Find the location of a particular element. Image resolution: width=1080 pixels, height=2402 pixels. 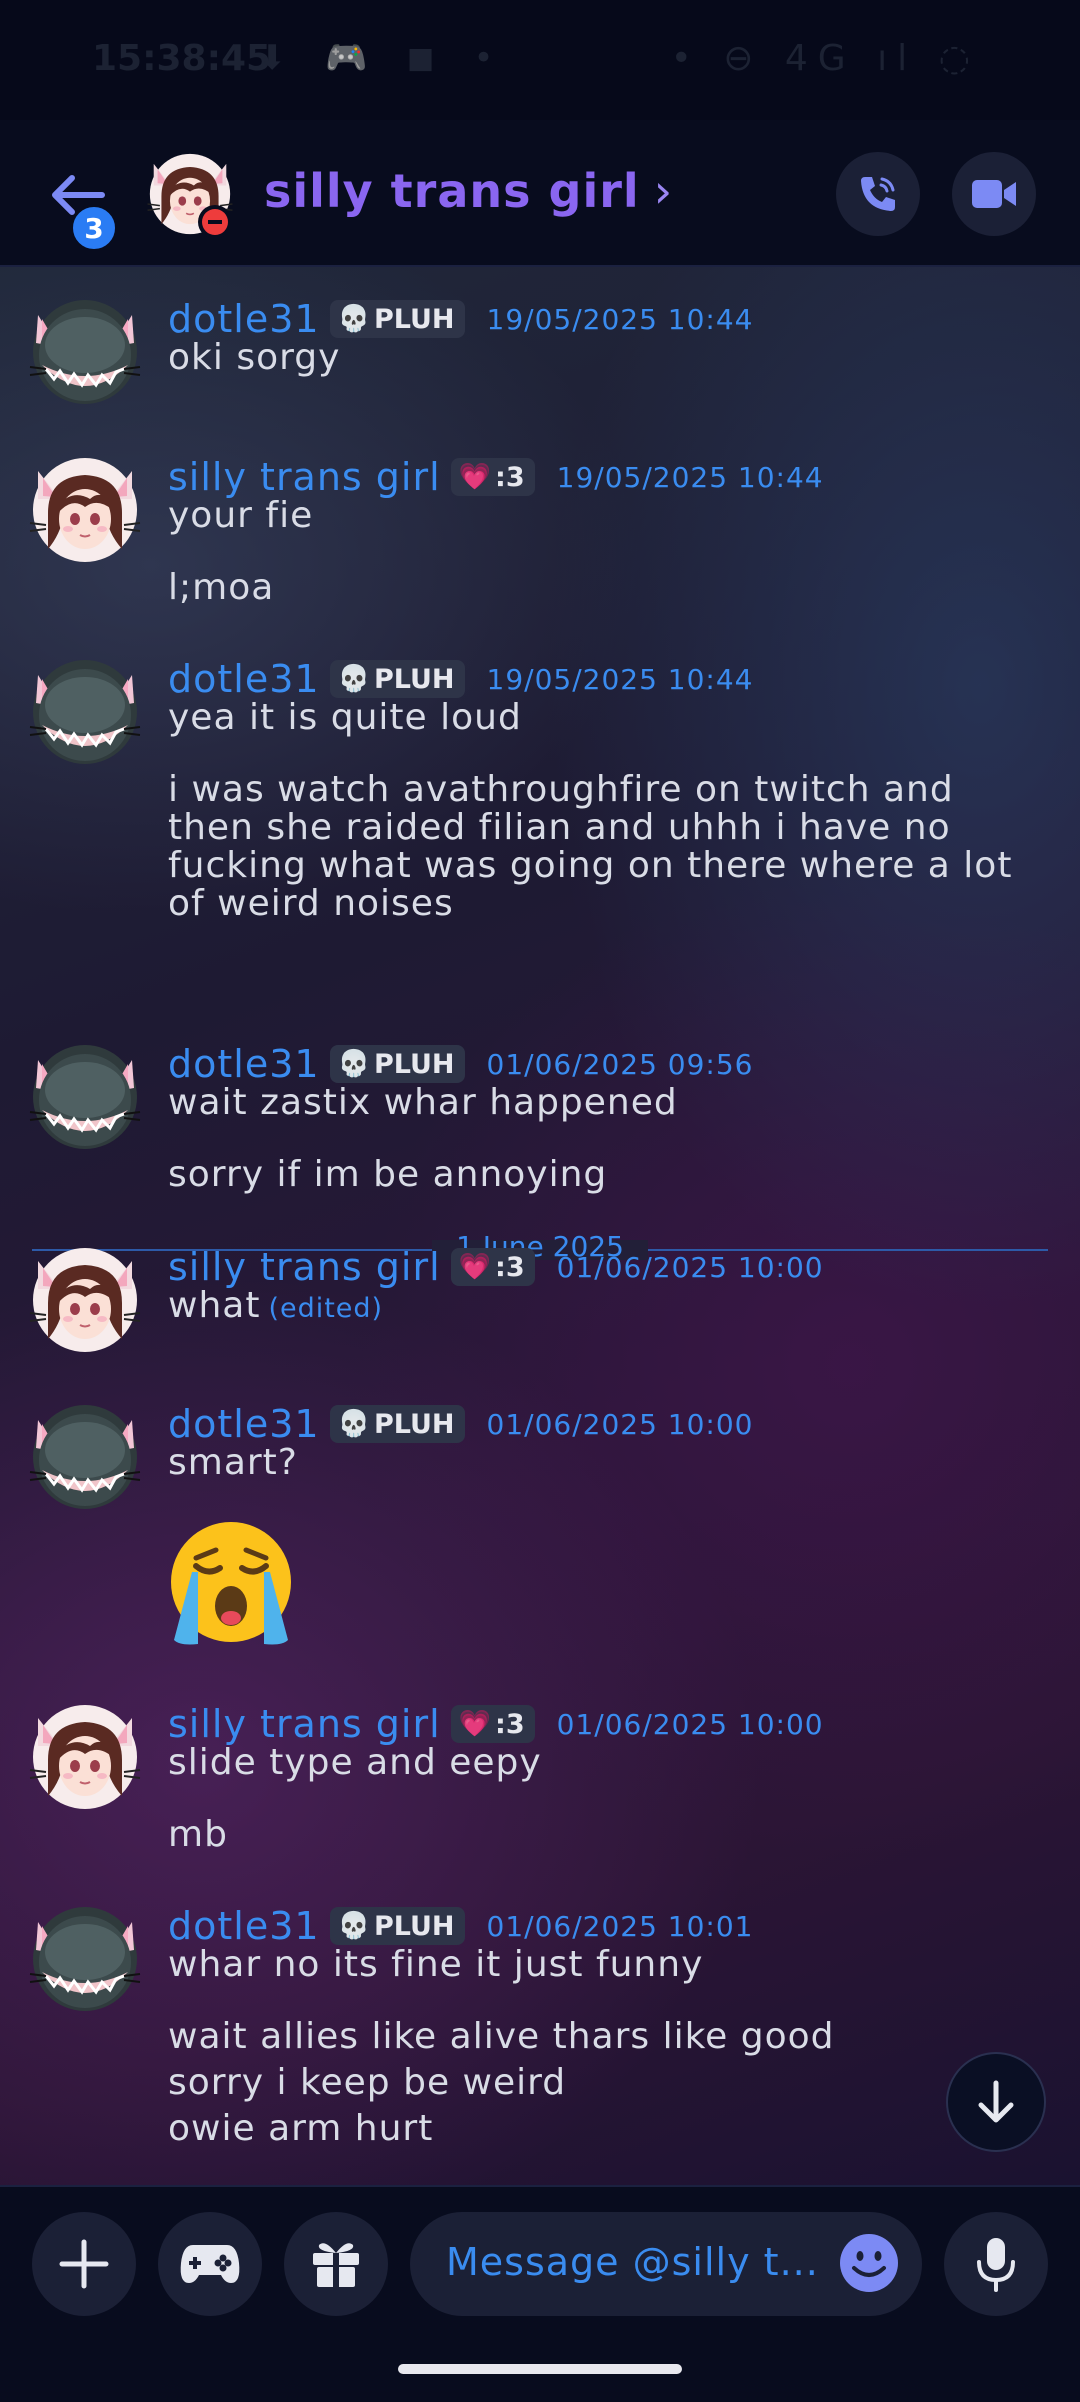

gift-icon is located at coordinates (336, 2265).